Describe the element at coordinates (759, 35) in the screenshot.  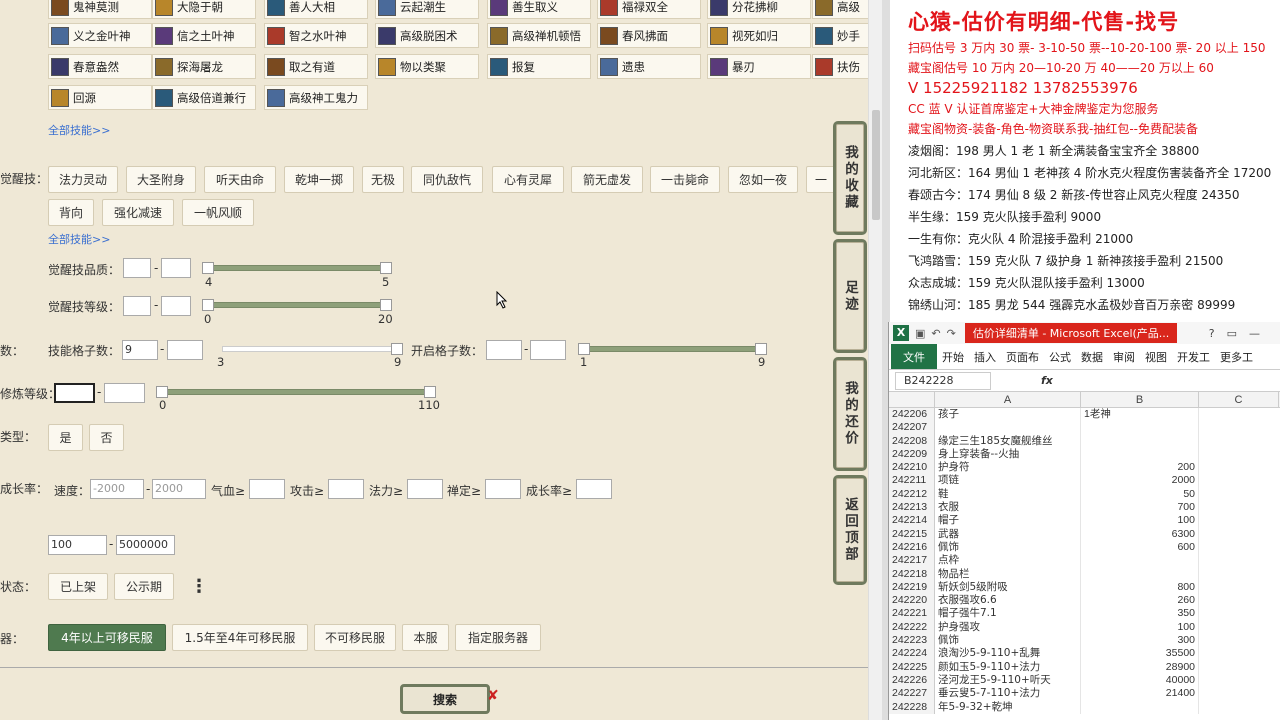
I see `skill-item: 视死如归` at that location.